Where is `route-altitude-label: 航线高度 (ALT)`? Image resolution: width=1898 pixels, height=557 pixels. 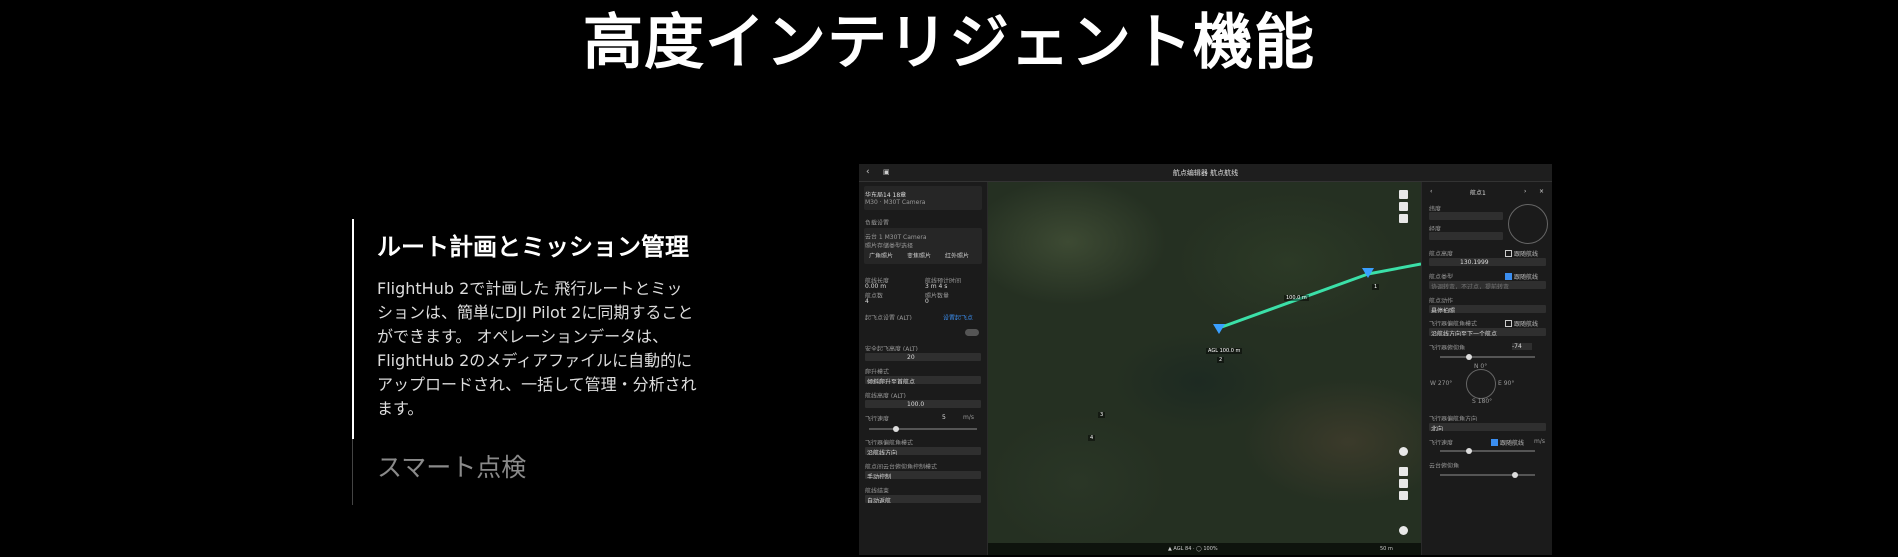 route-altitude-label: 航线高度 (ALT) is located at coordinates (885, 395).